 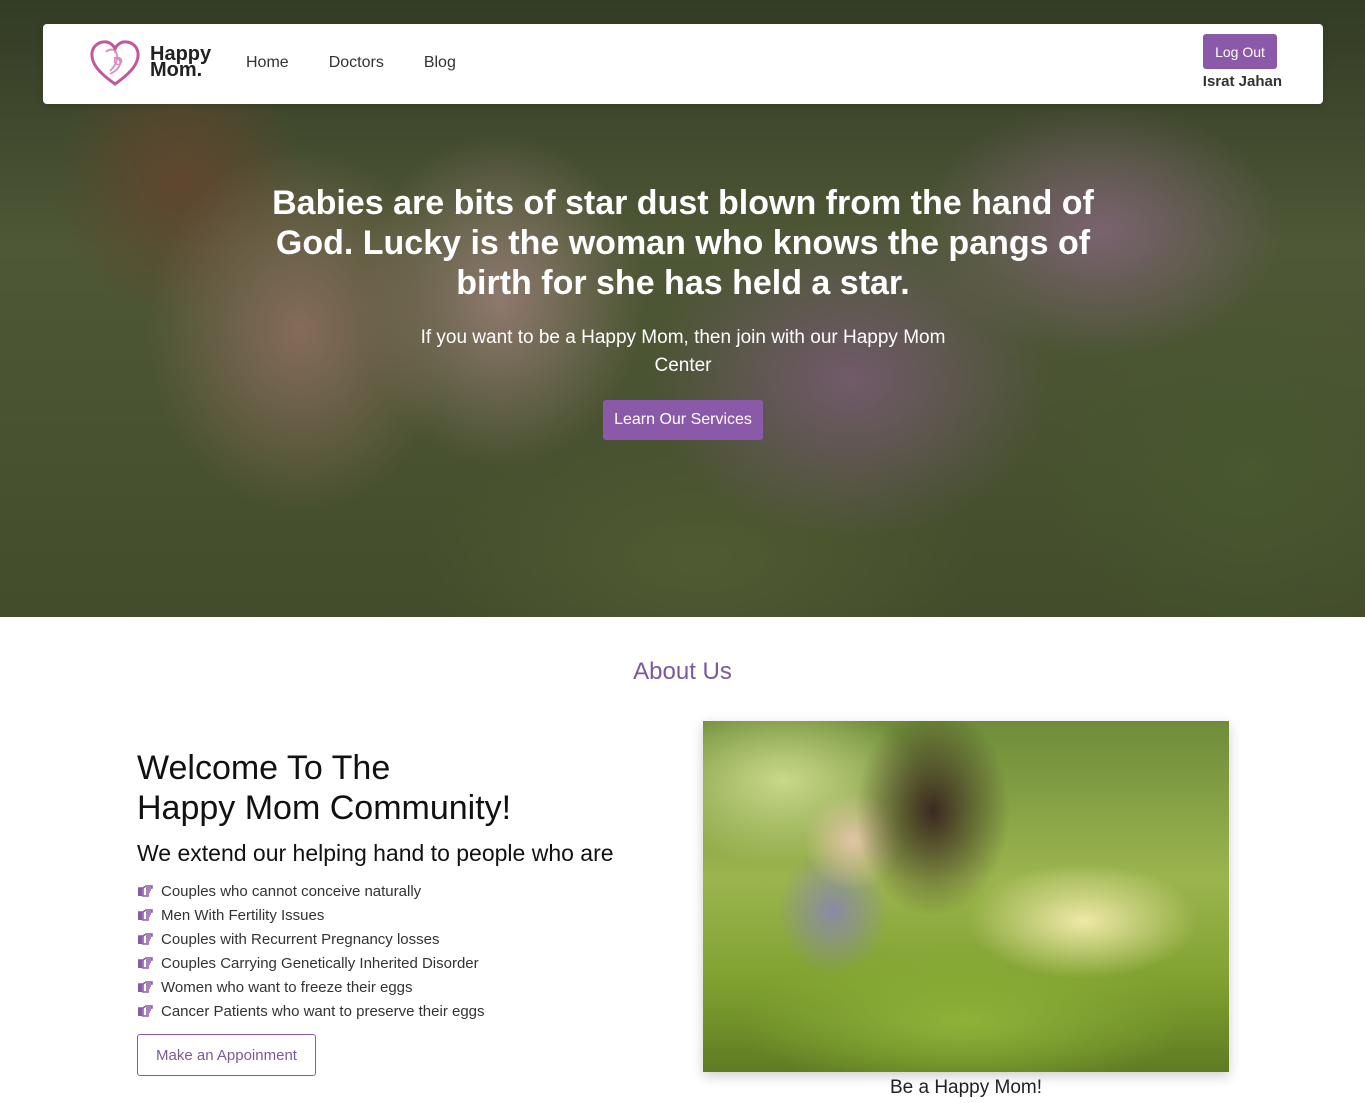 I want to click on mother-baby-photo, so click(x=966, y=896).